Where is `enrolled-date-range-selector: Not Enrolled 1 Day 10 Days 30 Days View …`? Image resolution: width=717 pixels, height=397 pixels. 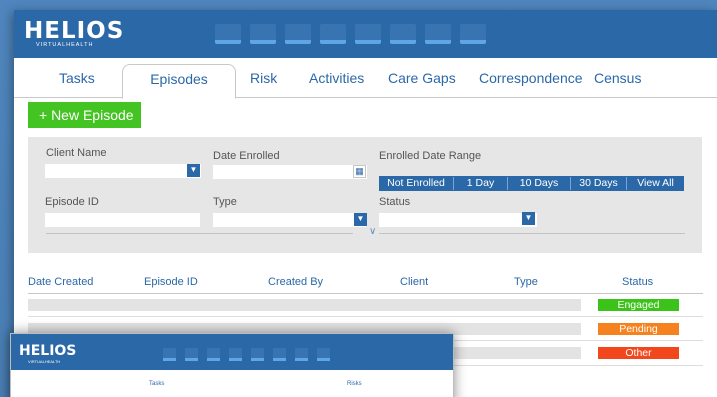 enrolled-date-range-selector: Not Enrolled 1 Day 10 Days 30 Days View … is located at coordinates (531, 183).